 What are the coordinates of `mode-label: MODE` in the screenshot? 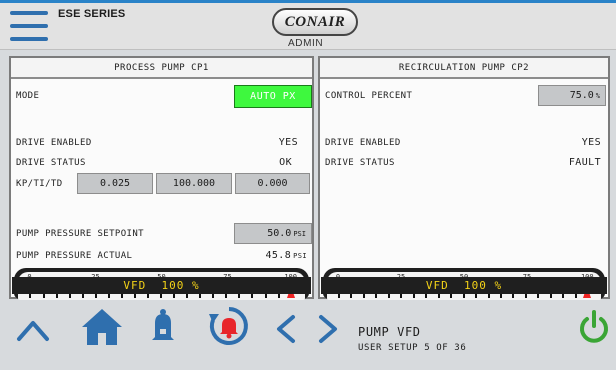 It's located at (28, 96).